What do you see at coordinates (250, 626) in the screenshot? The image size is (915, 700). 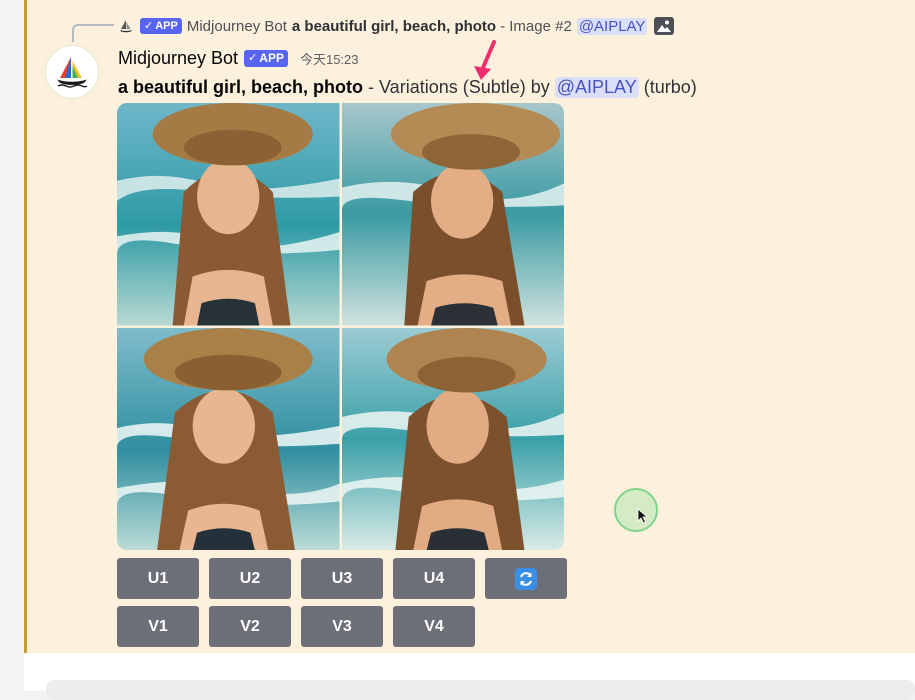 I see `v2-button: V2` at bounding box center [250, 626].